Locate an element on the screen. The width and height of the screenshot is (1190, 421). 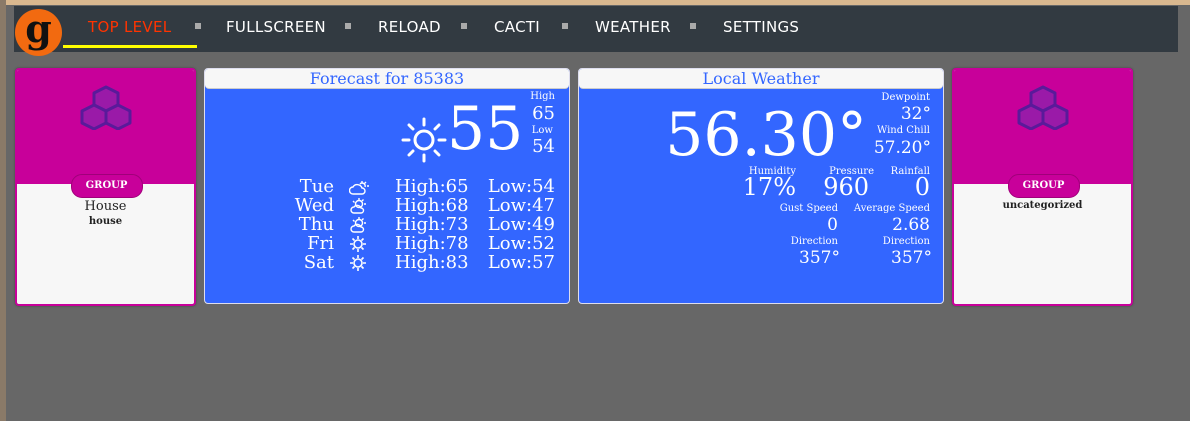
dewpoint-label: Dewpoint is located at coordinates (905, 97).